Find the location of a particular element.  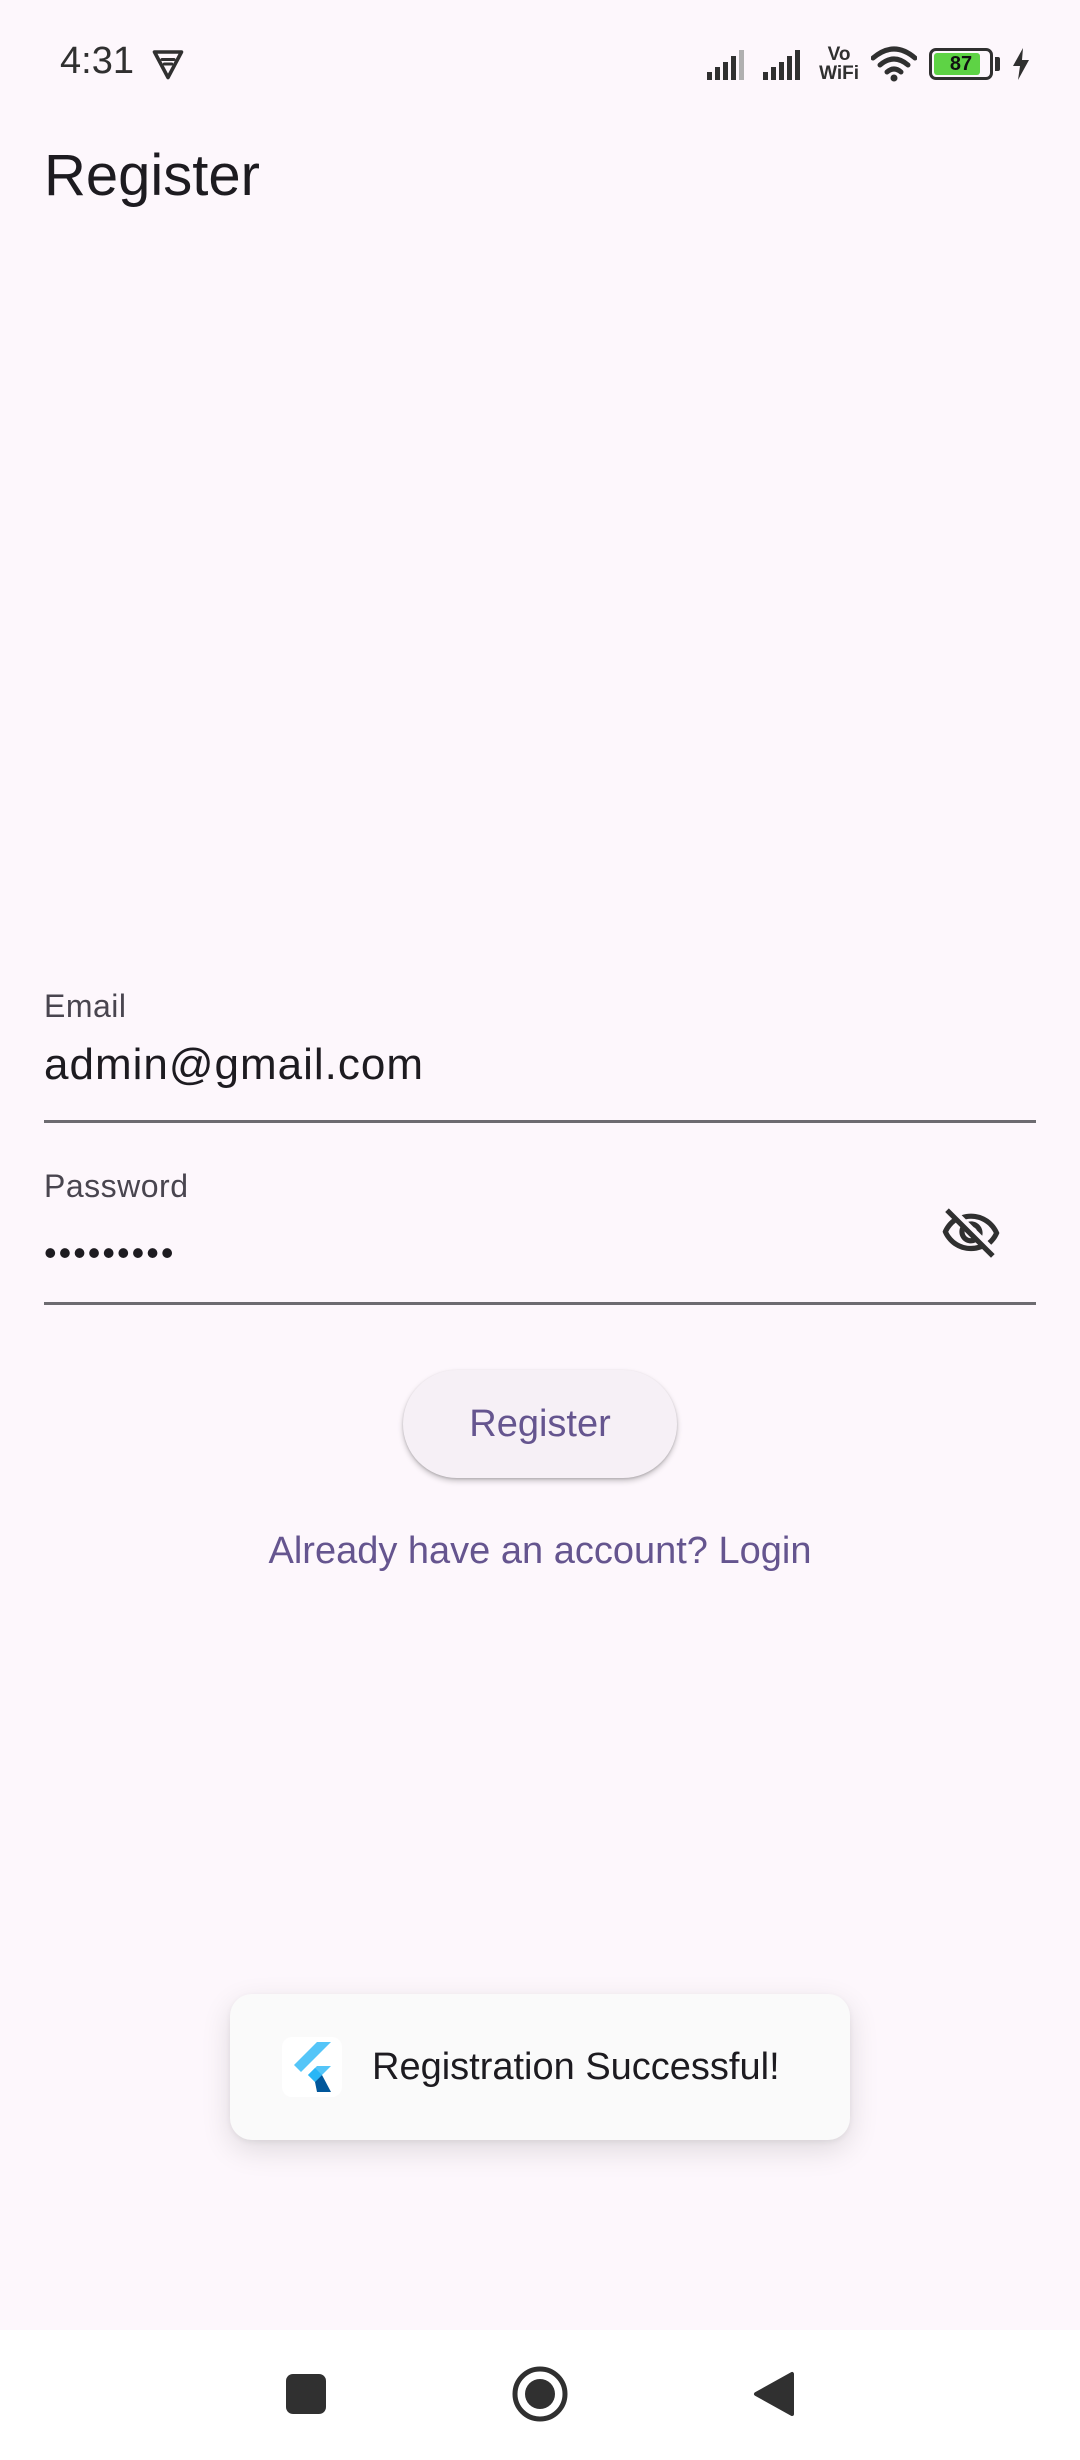

wifi-icon is located at coordinates (894, 64).